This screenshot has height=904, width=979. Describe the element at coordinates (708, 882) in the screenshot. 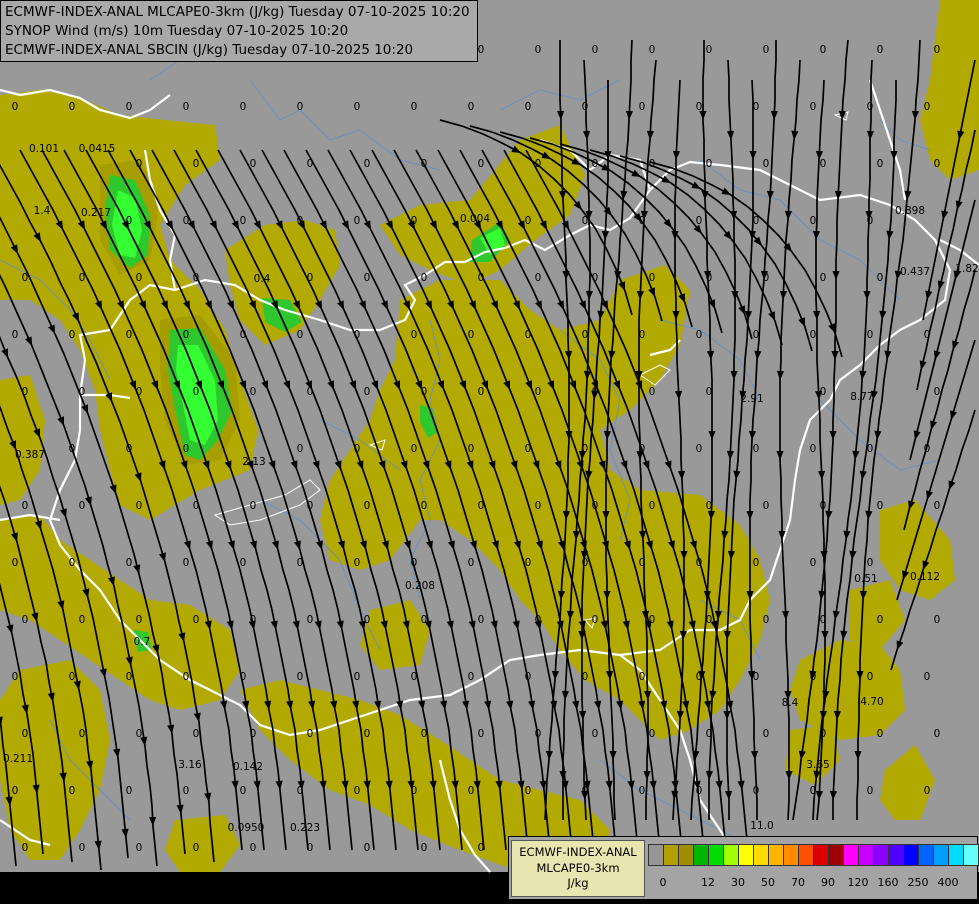

I see `legend-tick-label: 12` at that location.